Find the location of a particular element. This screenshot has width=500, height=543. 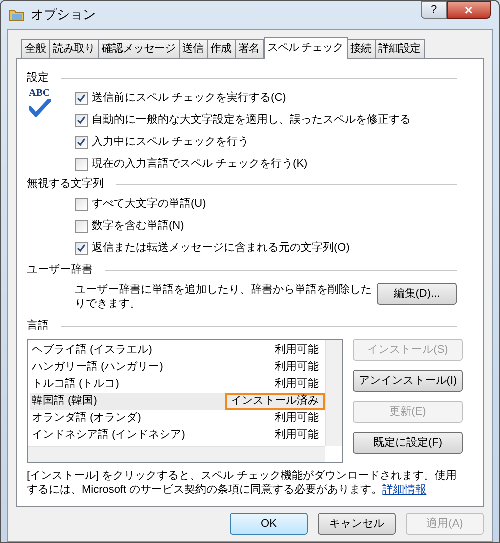

checkbox-label: 数字を含む単語(N) is located at coordinates (138, 226).